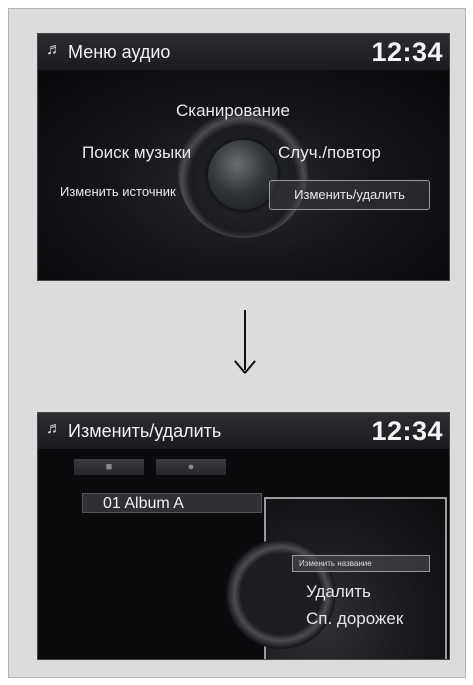  Describe the element at coordinates (233, 111) in the screenshot. I see `menu-item-scan: Сканирование` at that location.